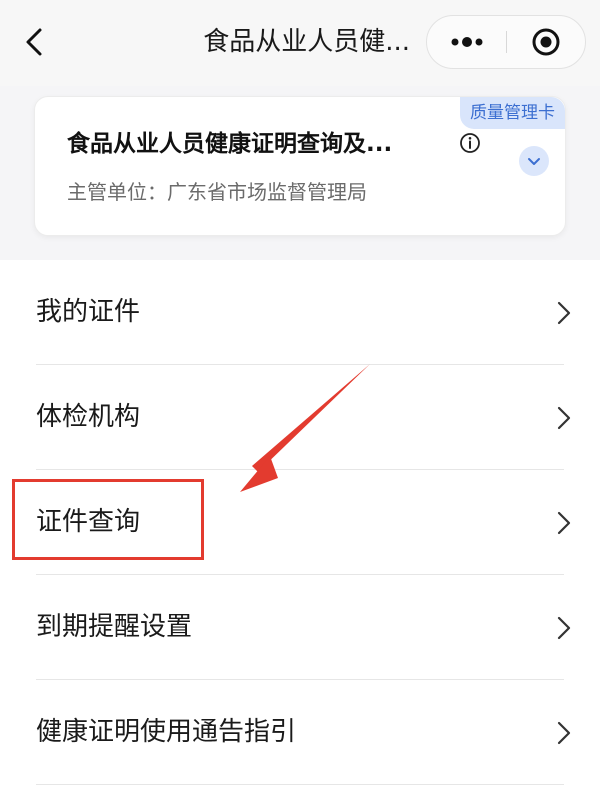 The image size is (600, 805). What do you see at coordinates (88, 417) in the screenshot?
I see `menu-item-label: 体检机构` at bounding box center [88, 417].